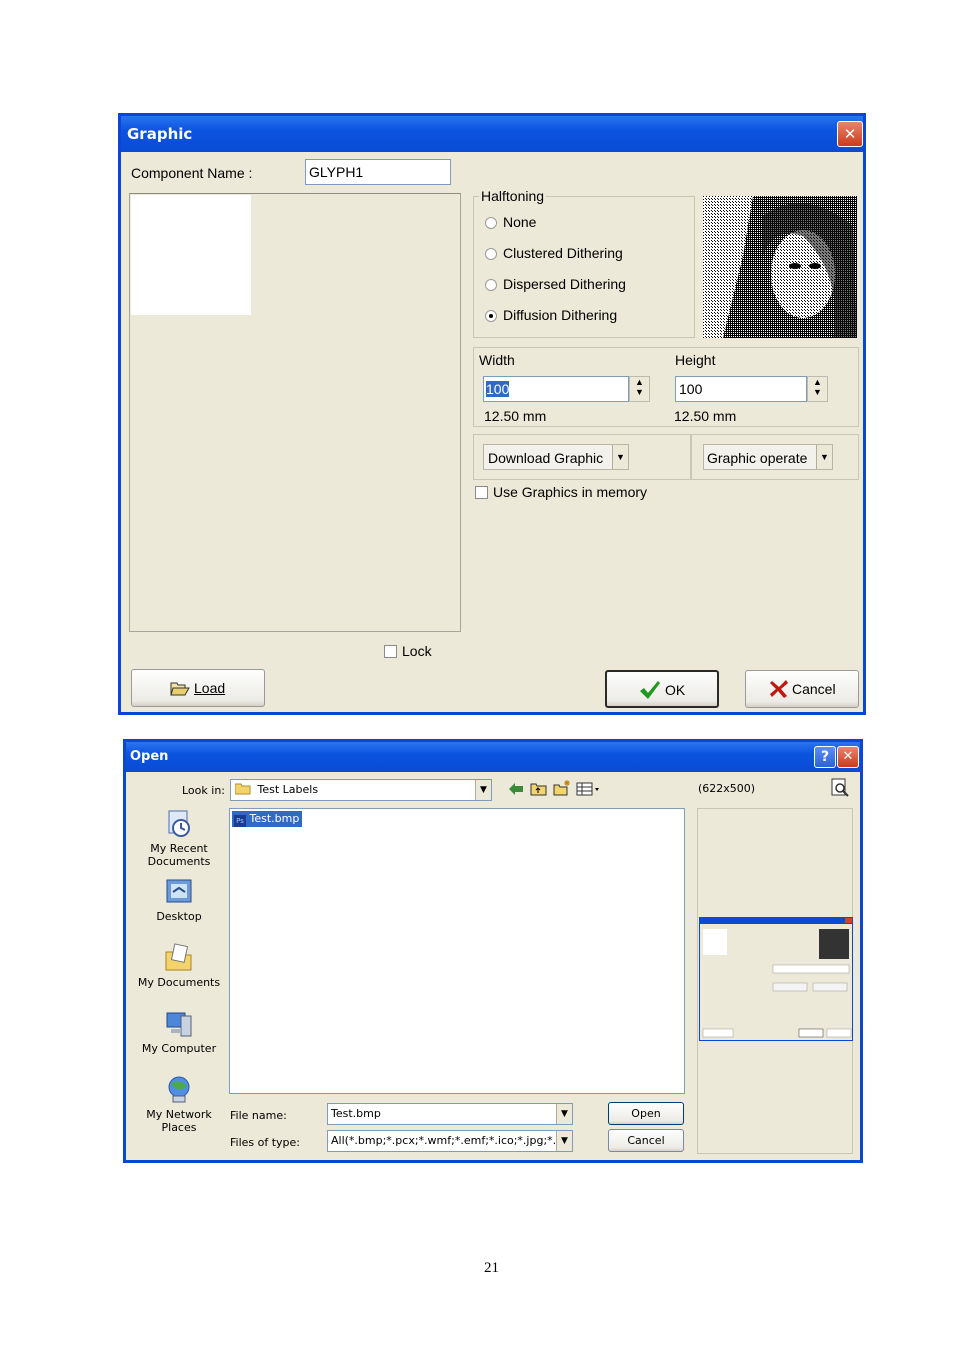  What do you see at coordinates (662, 689) in the screenshot?
I see `ok-button: OK` at bounding box center [662, 689].